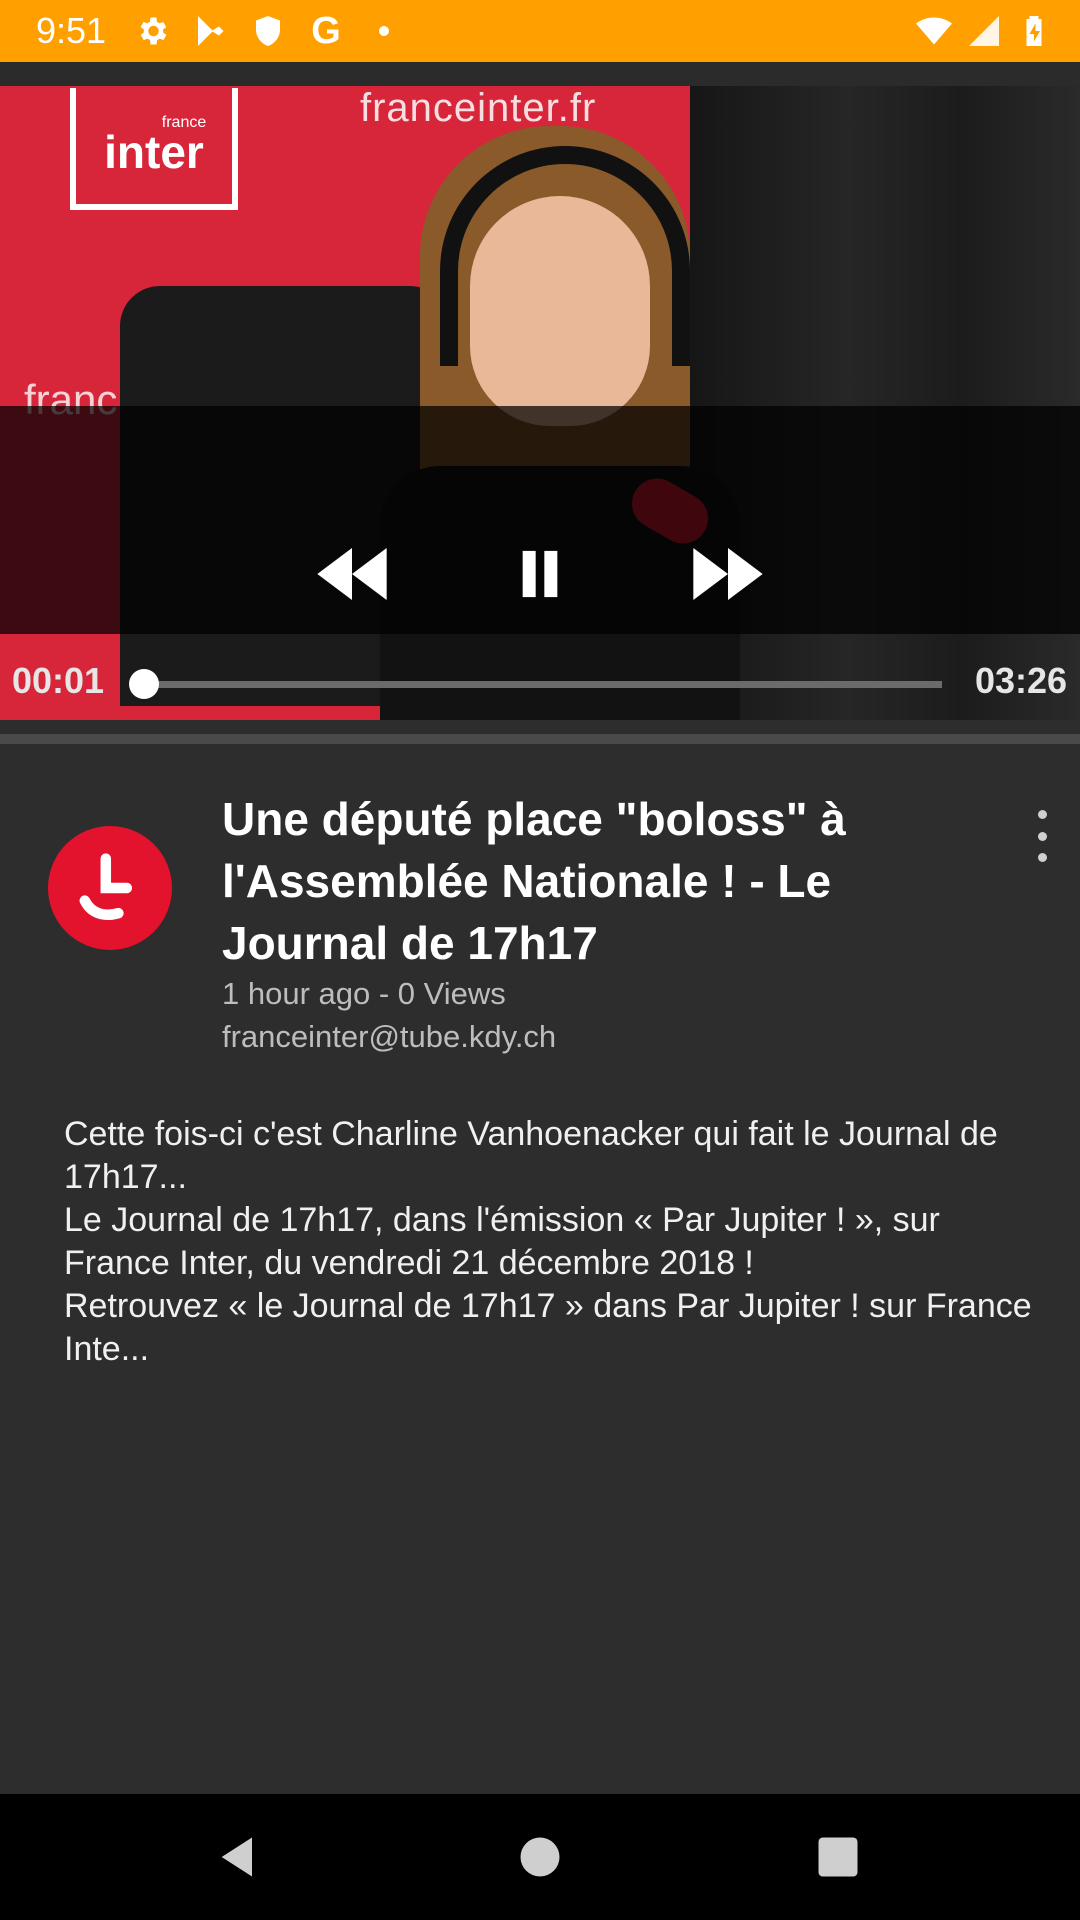  I want to click on recents-icon, so click(838, 1857).